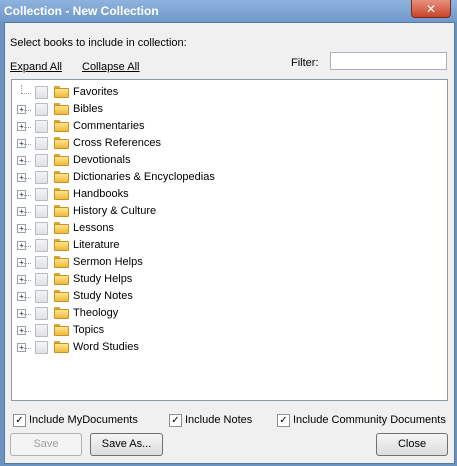  What do you see at coordinates (212, 296) in the screenshot?
I see `tree-item: + Study Notes` at bounding box center [212, 296].